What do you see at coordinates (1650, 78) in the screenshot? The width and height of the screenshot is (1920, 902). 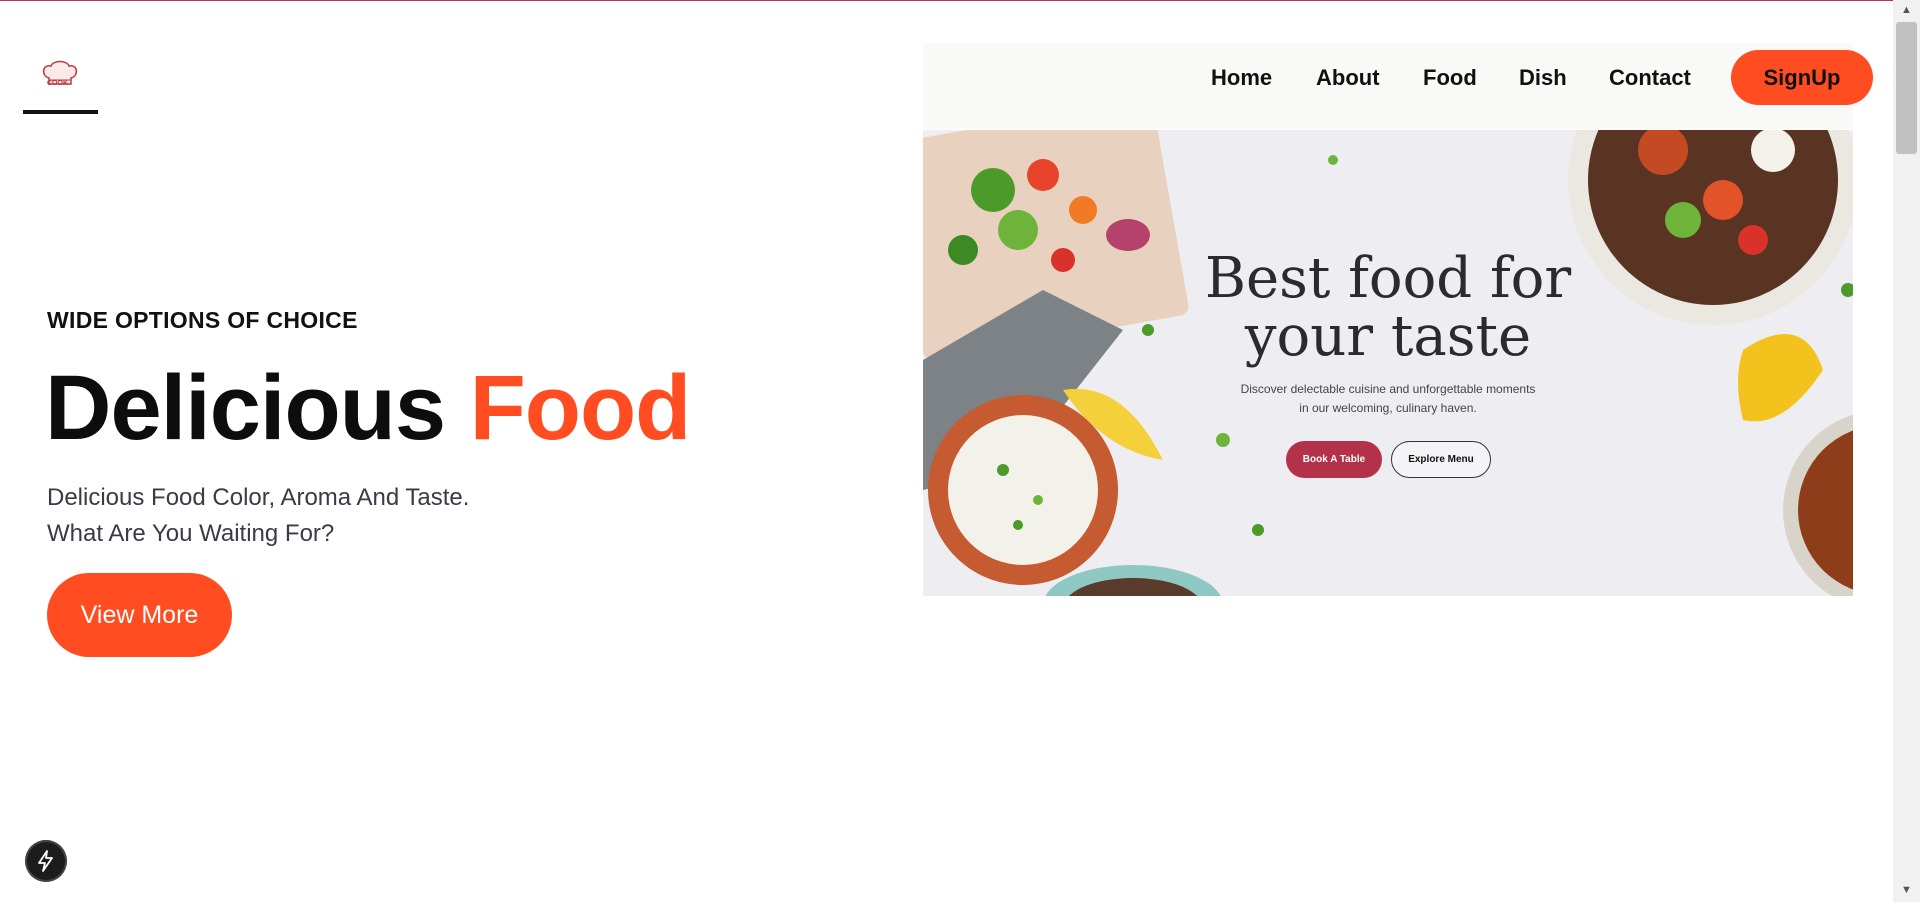 I see `nav-item-contact: Contact` at bounding box center [1650, 78].